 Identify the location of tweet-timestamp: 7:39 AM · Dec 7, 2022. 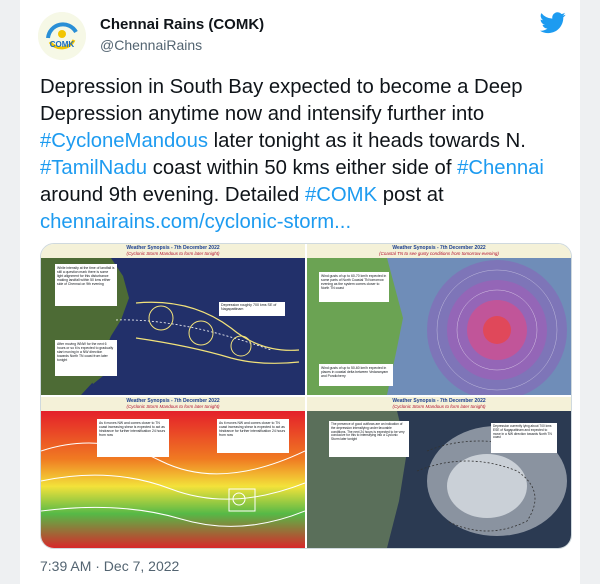
(109, 566).